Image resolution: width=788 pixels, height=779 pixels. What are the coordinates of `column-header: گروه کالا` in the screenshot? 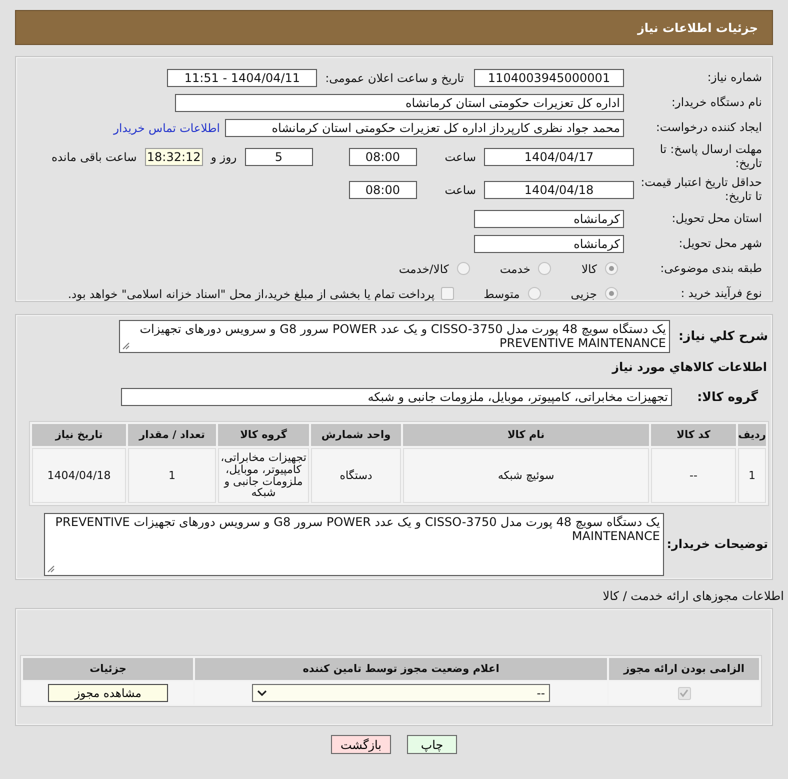 It's located at (263, 435).